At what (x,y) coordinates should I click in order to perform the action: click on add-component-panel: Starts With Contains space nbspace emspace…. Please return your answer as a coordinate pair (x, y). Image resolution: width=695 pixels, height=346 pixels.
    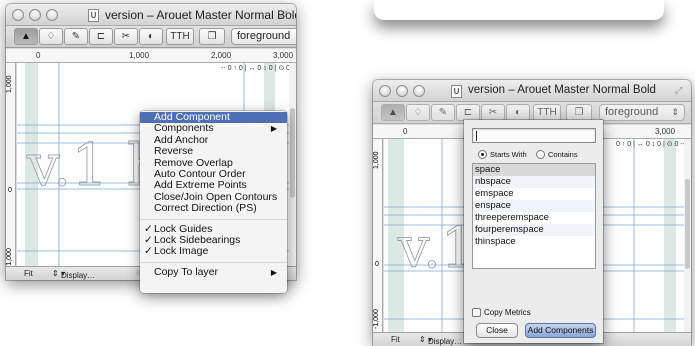
    Looking at the image, I should click on (533, 231).